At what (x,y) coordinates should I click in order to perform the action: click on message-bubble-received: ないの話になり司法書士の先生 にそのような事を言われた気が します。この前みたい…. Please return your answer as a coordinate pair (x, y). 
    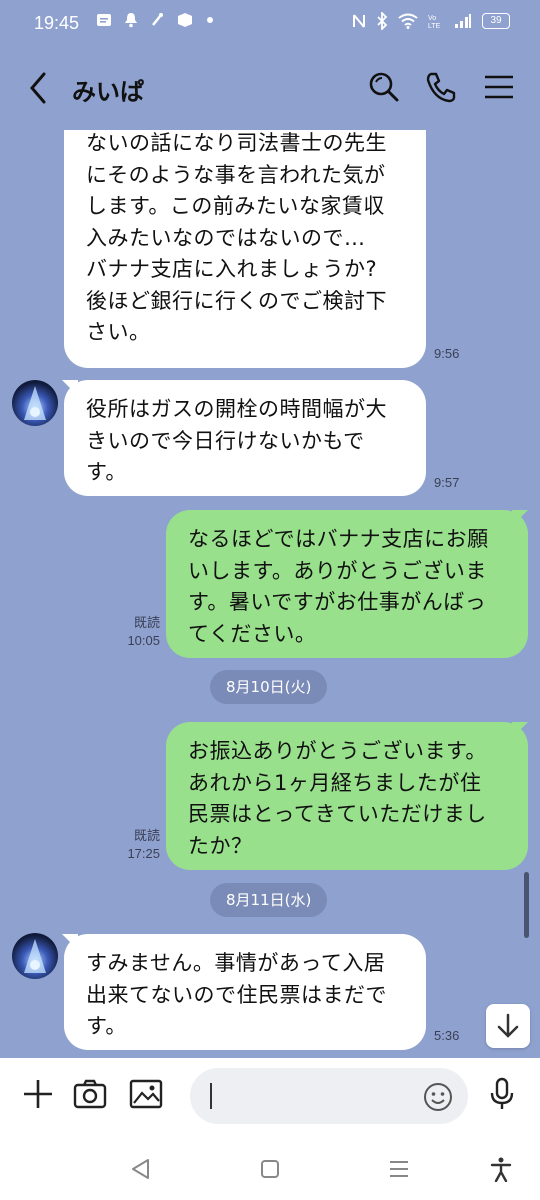
    Looking at the image, I should click on (245, 249).